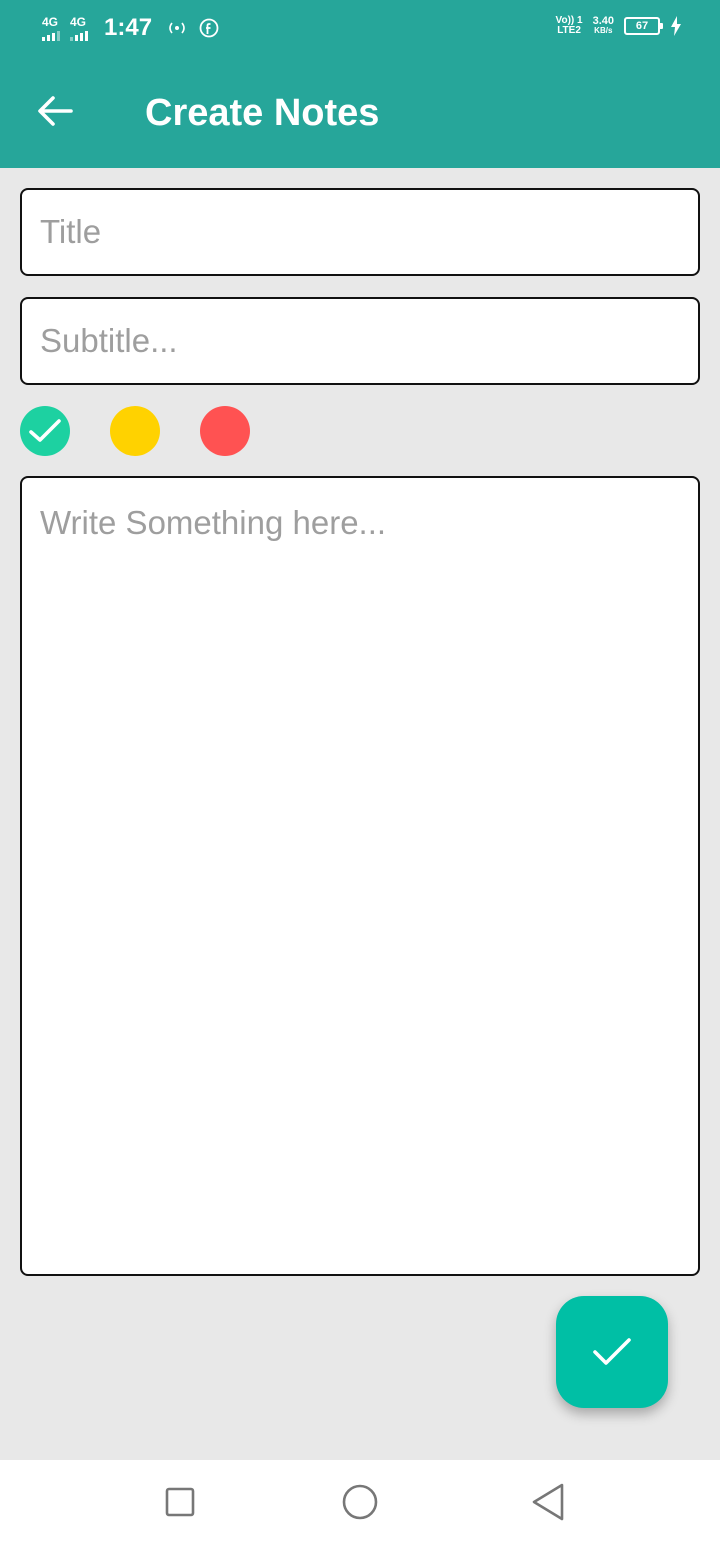 The image size is (720, 1544). I want to click on color-option-green, so click(45, 431).